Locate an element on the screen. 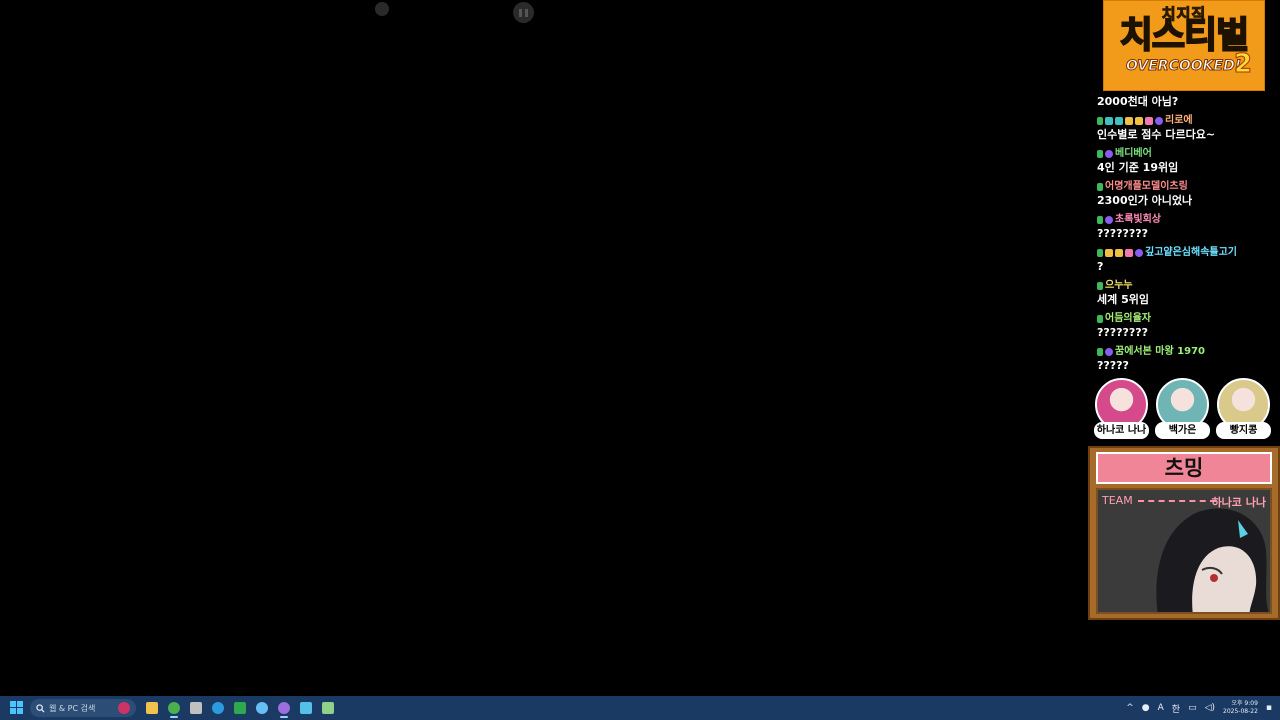 The width and height of the screenshot is (1280, 720). member-list: 하나코 나나 백가은 빵지콩 is located at coordinates (1184, 409).